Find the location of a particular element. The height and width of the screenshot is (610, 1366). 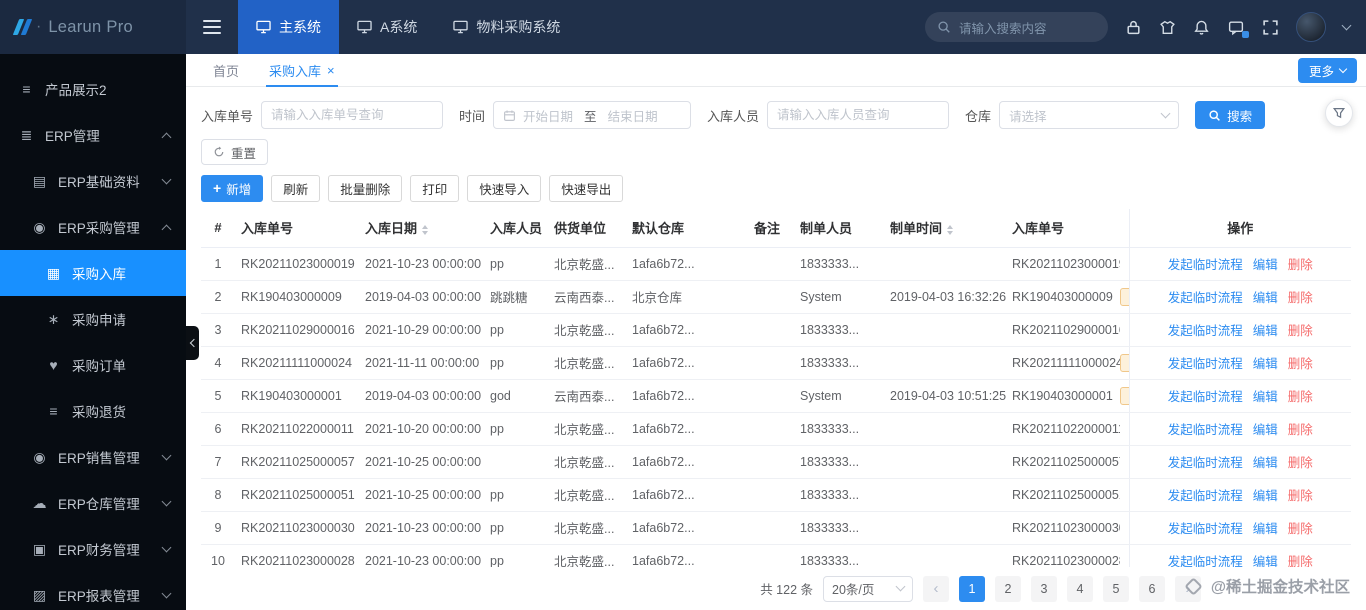

toolbar-button-6: 快速导出 is located at coordinates (586, 188).